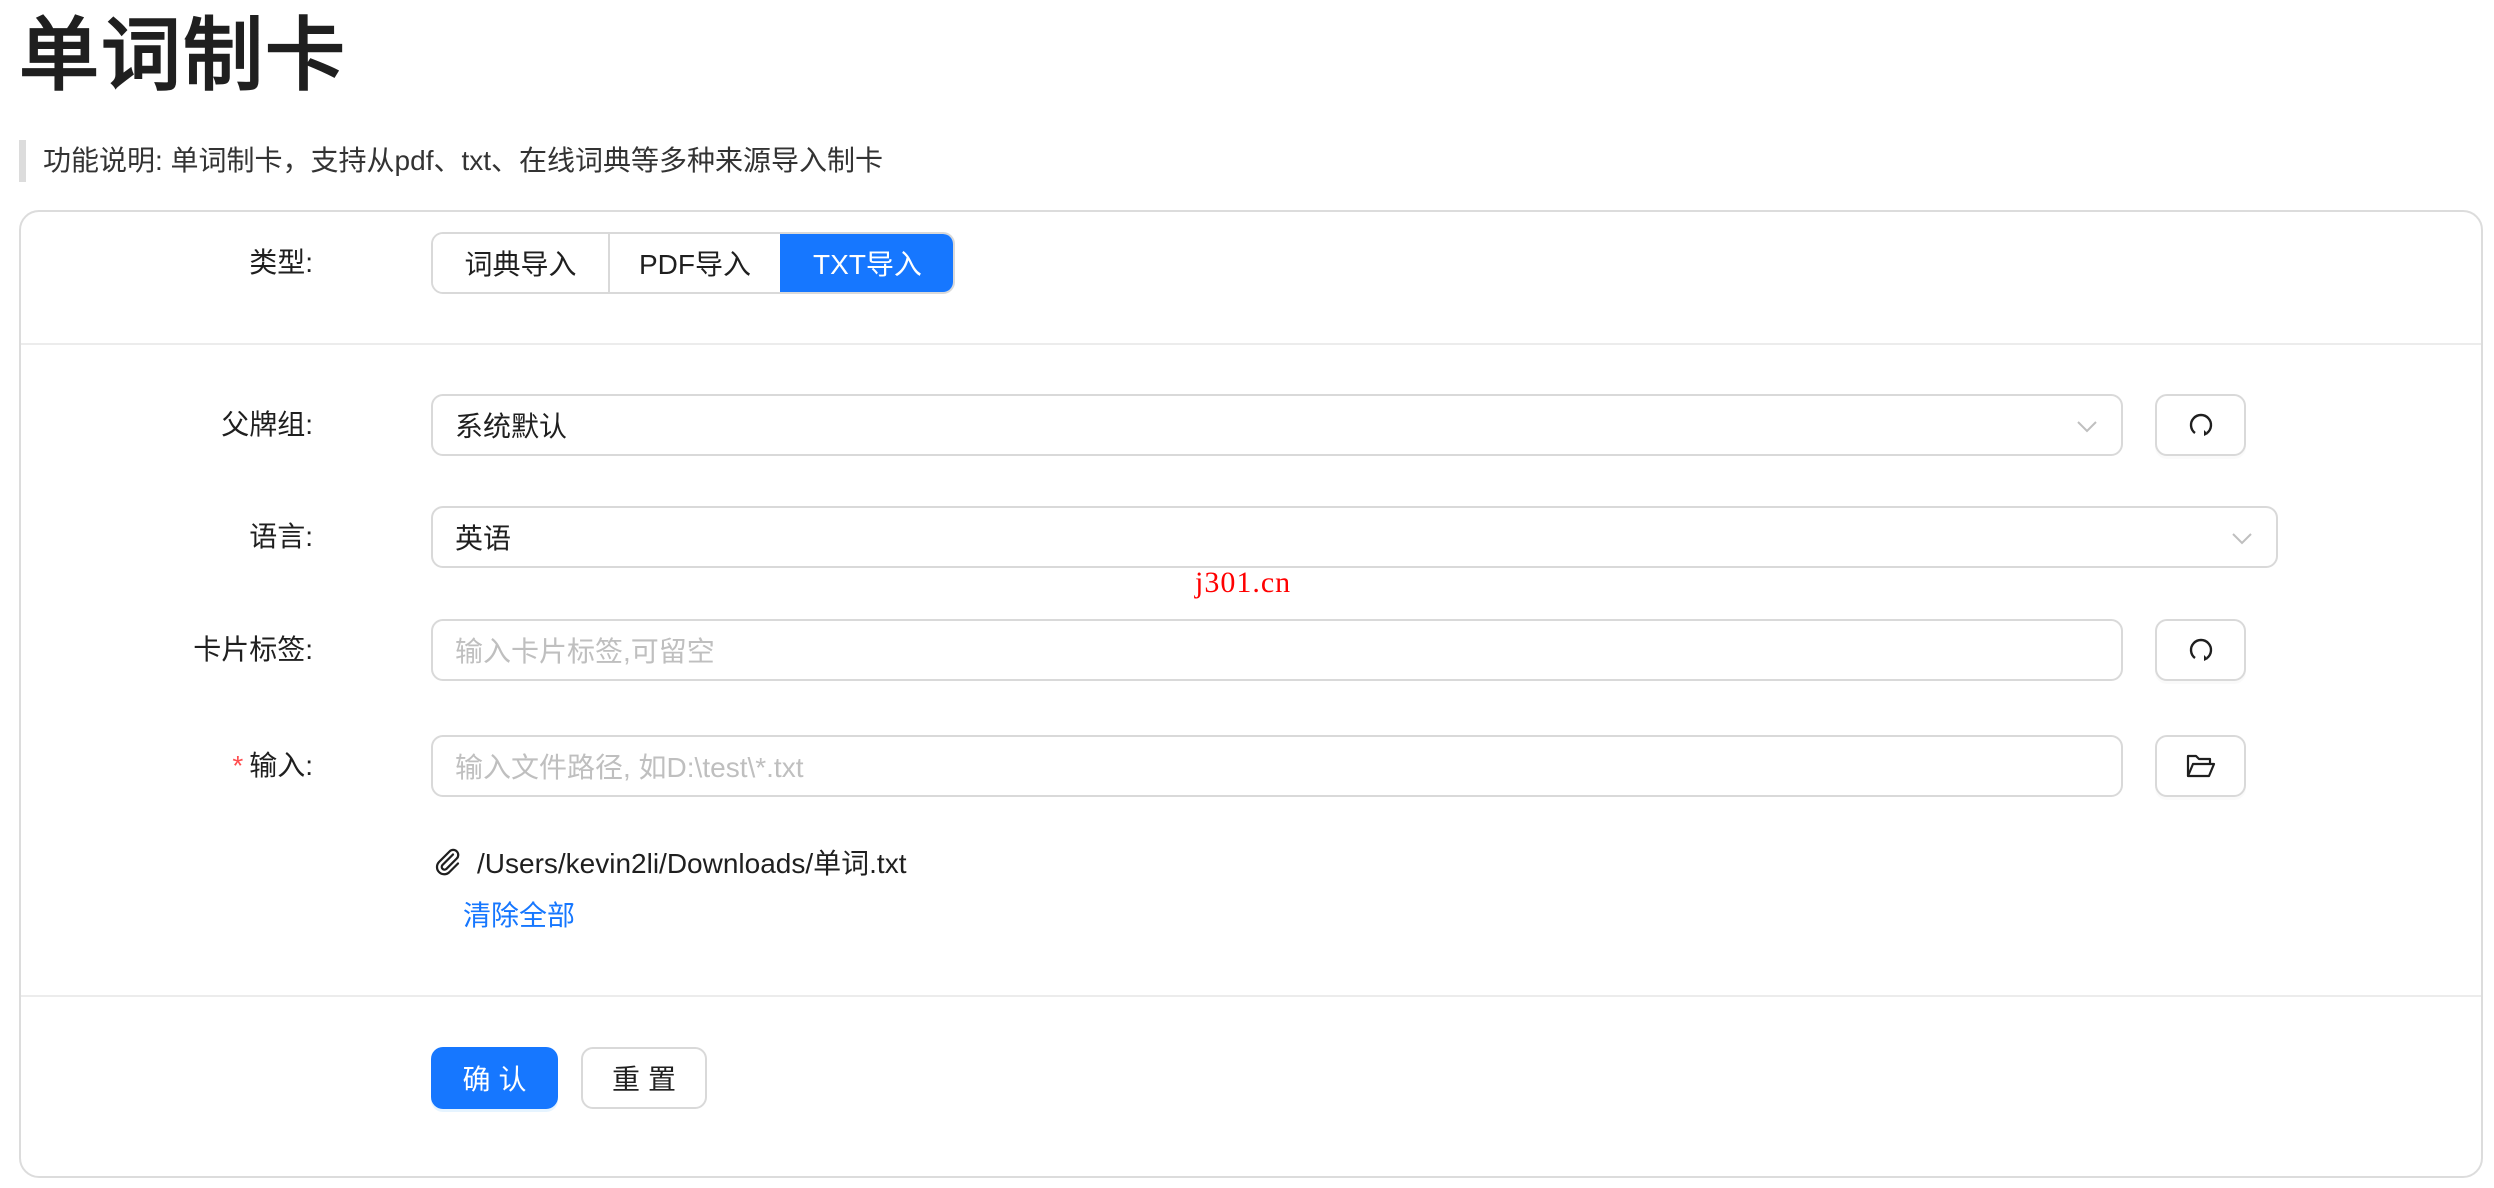 The width and height of the screenshot is (2494, 1188). What do you see at coordinates (163, 766) in the screenshot?
I see `input-label: * 输入:` at bounding box center [163, 766].